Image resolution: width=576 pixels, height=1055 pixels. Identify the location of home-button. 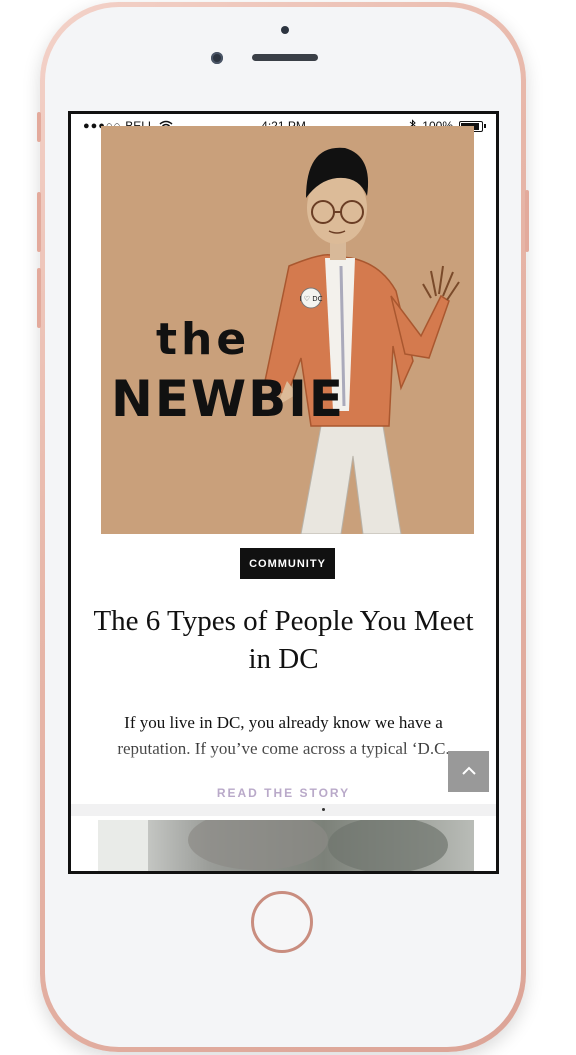
(282, 922).